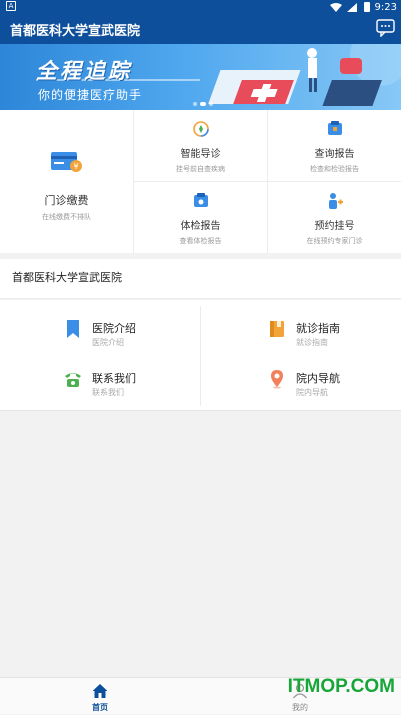  Describe the element at coordinates (73, 380) in the screenshot. I see `phone-icon` at that location.